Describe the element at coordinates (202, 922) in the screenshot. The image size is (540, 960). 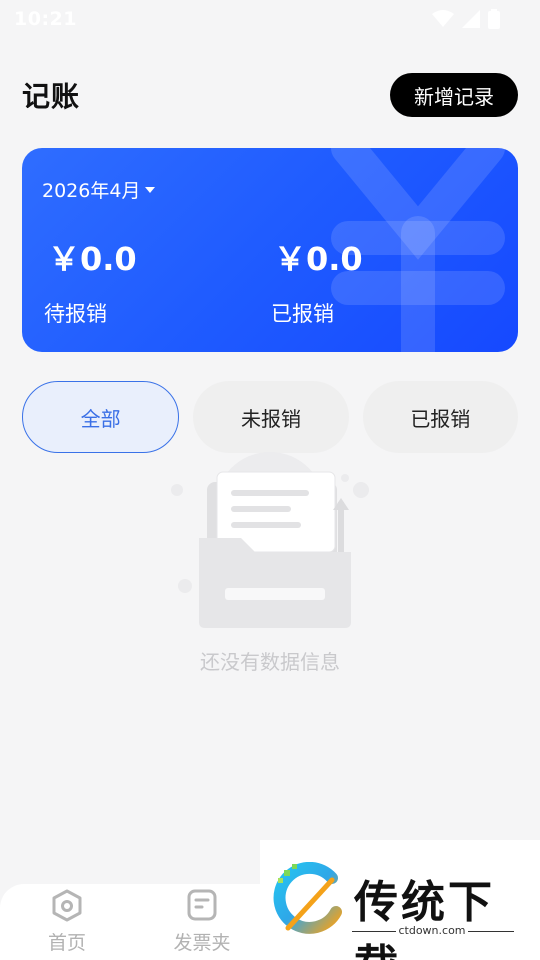
I see `nav-item-invoices: 发票夹` at that location.